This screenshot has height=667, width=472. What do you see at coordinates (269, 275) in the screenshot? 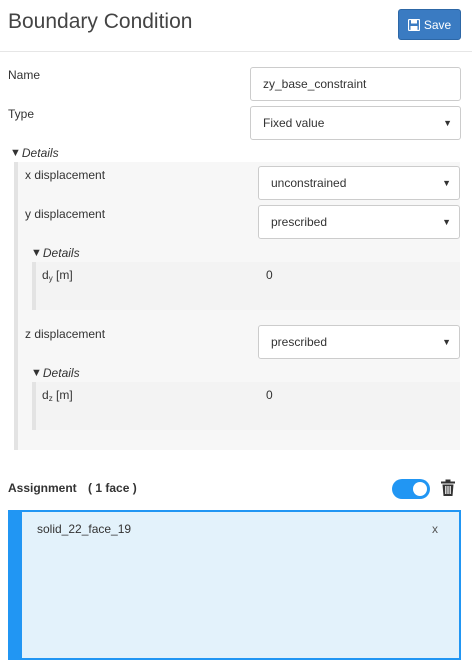
I see `dy-value: 0` at bounding box center [269, 275].